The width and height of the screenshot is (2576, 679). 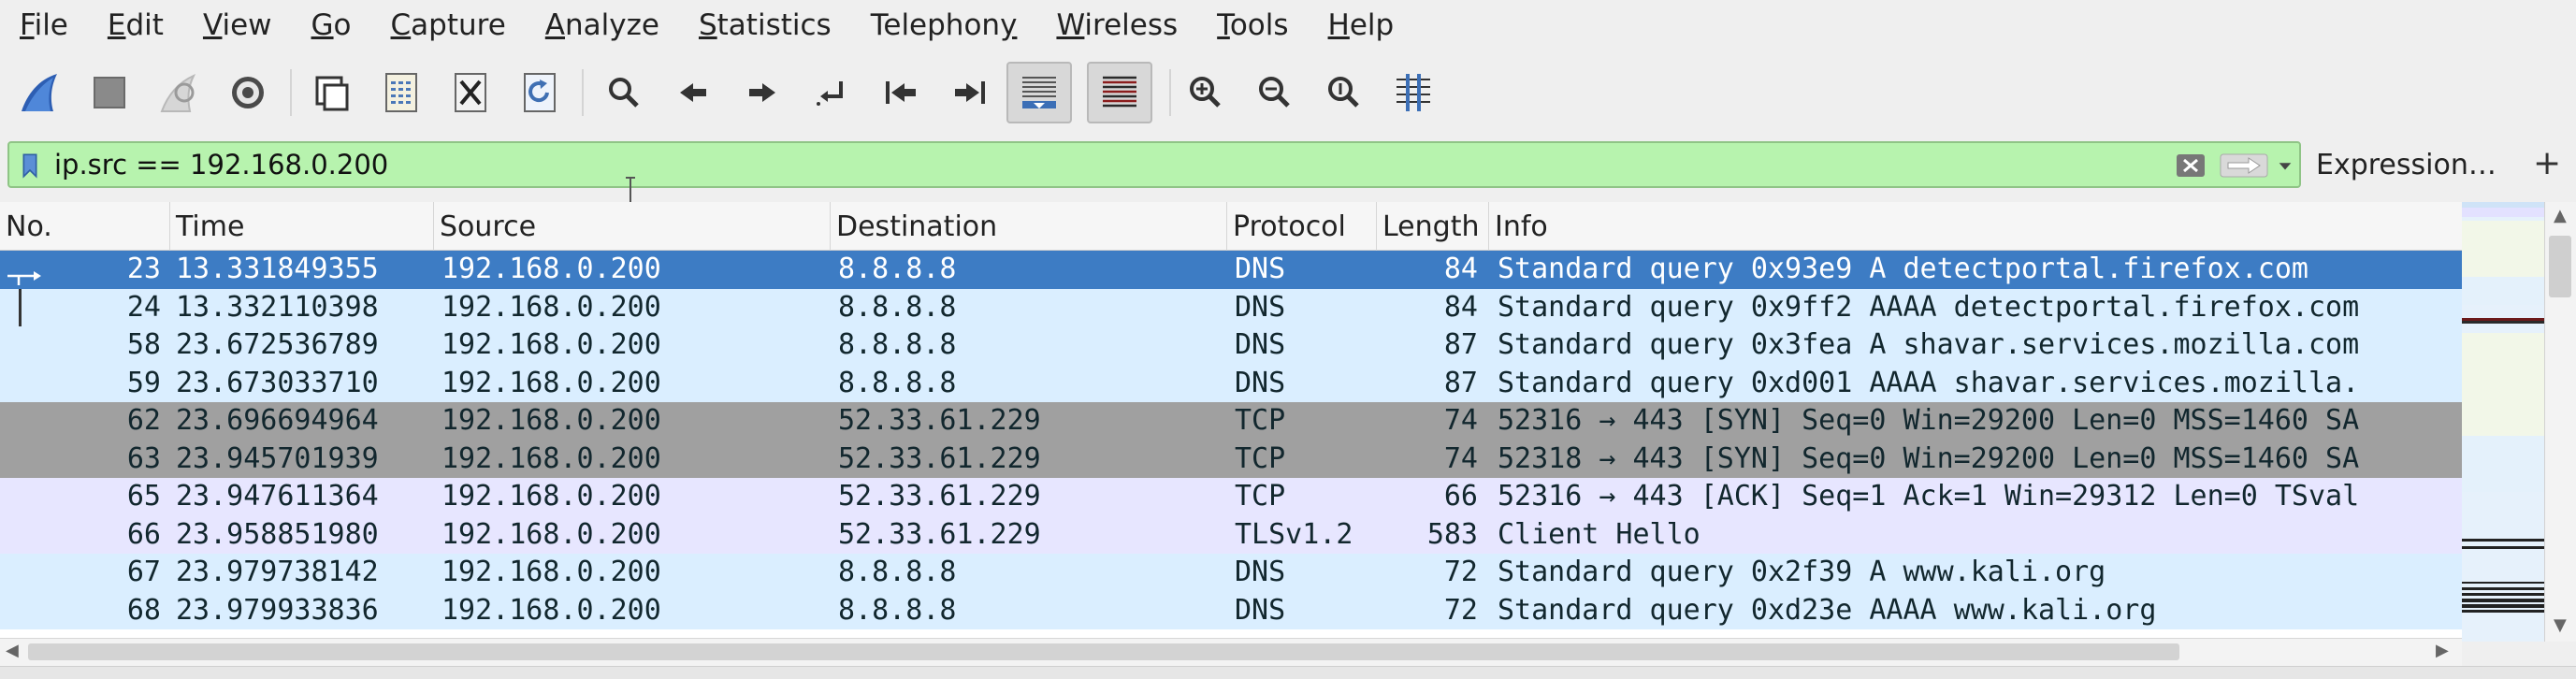 What do you see at coordinates (1361, 25) in the screenshot?
I see `menu-item-help: Help` at bounding box center [1361, 25].